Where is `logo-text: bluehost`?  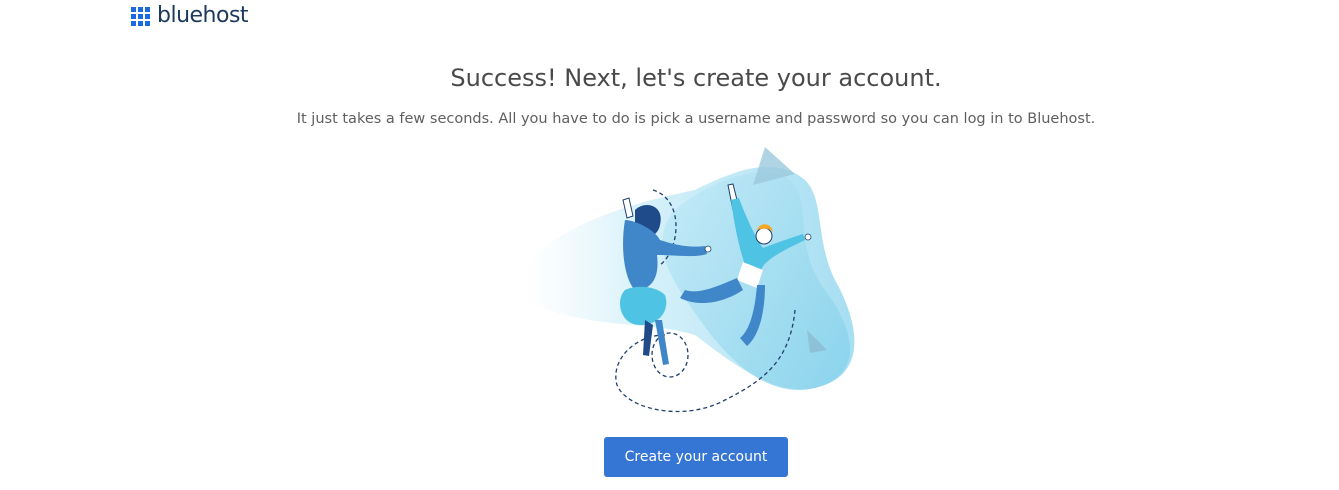 logo-text: bluehost is located at coordinates (203, 15).